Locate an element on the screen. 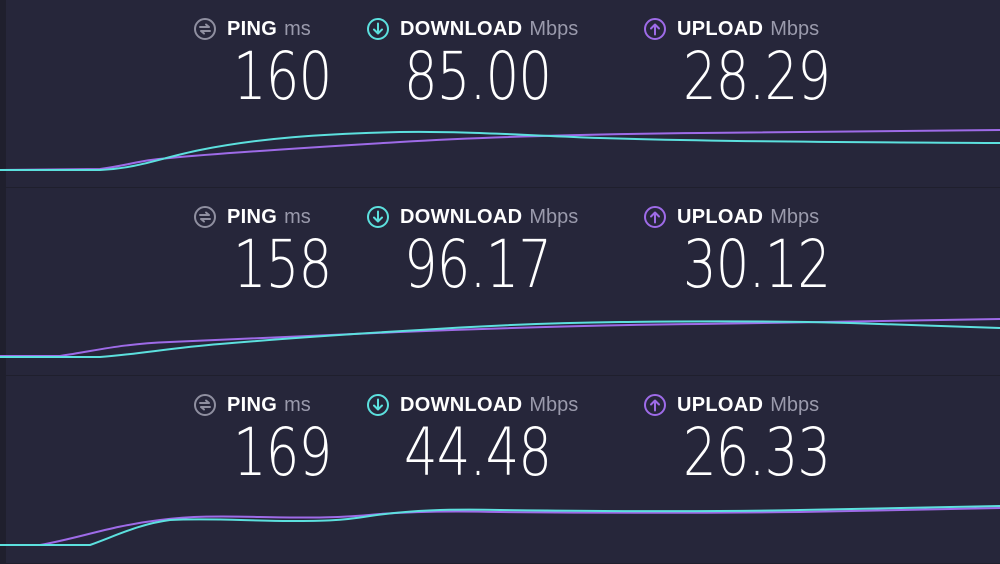  download-value: 44.48 is located at coordinates (478, 452).